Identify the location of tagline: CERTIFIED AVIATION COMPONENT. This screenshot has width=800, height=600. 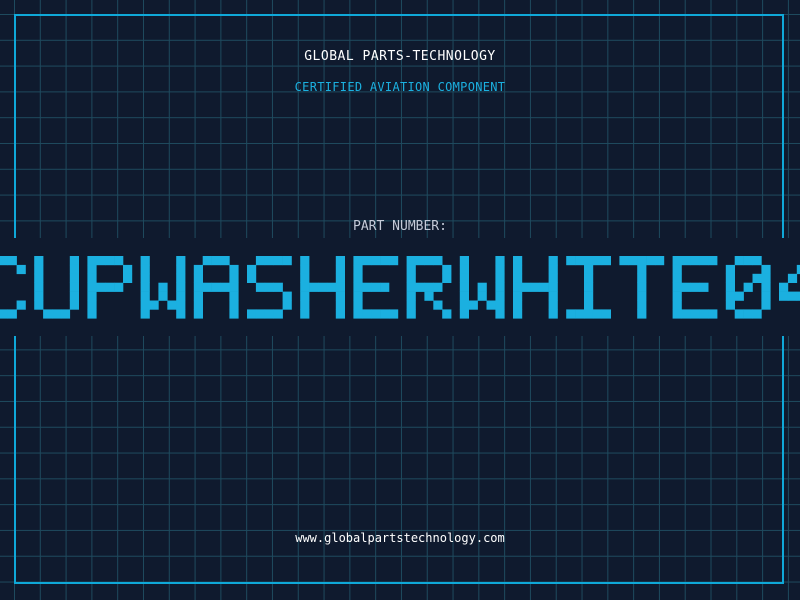
(400, 87).